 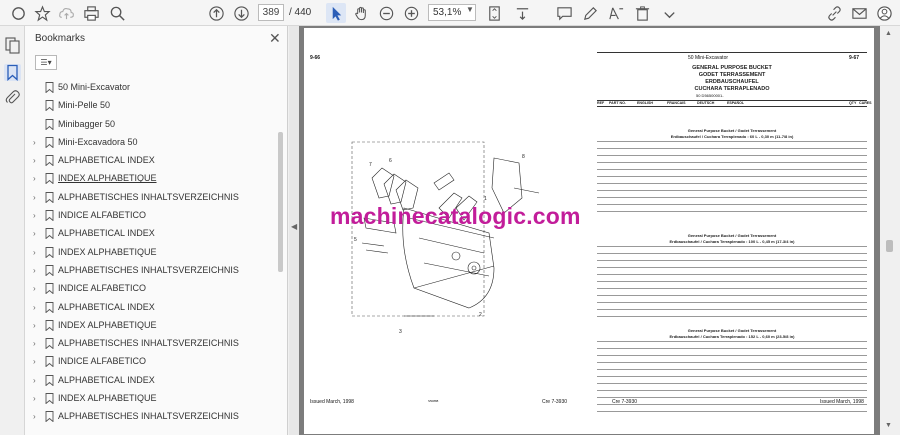 I want to click on link-edit-icon, so click(x=834, y=13).